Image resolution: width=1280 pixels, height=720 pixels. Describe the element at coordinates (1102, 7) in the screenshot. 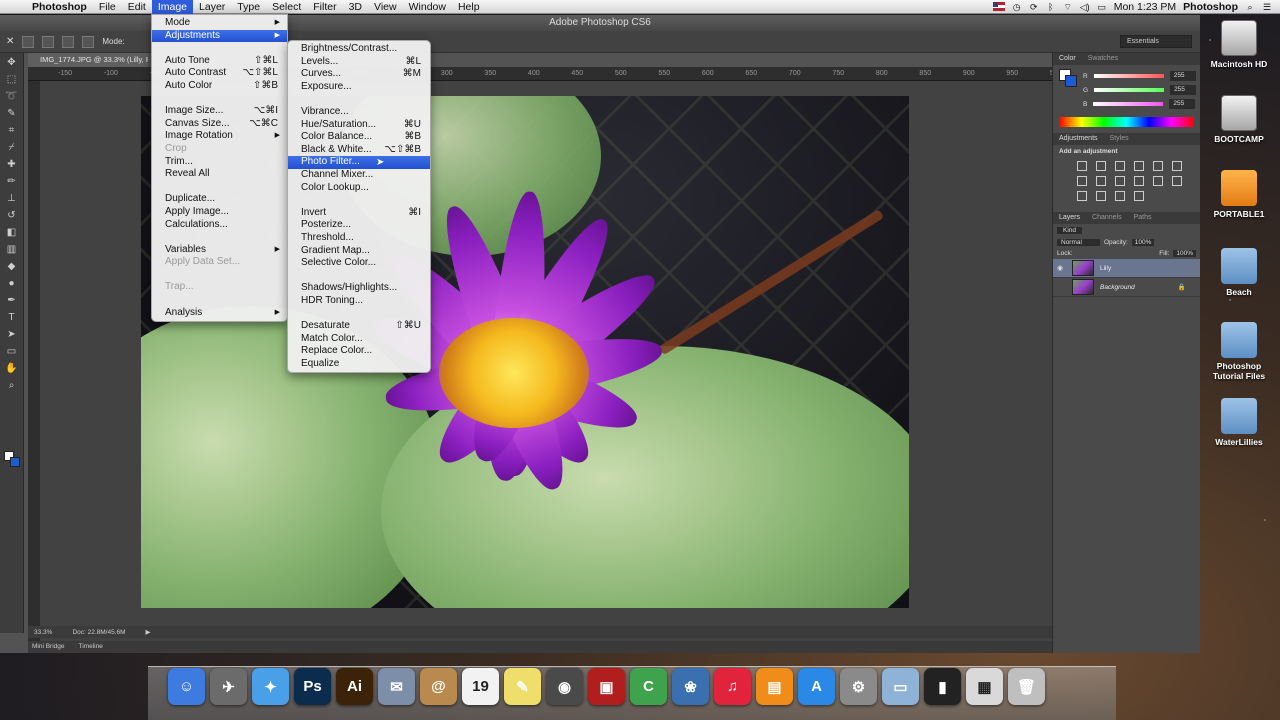

I see `battery-icon: ▭` at that location.